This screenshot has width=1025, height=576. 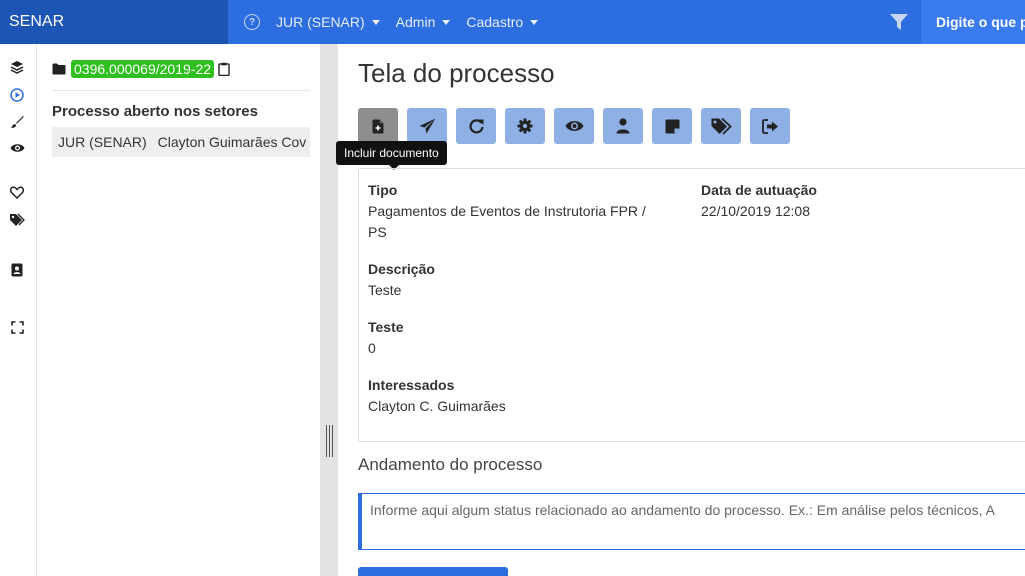 I want to click on layers-icon, so click(x=17, y=67).